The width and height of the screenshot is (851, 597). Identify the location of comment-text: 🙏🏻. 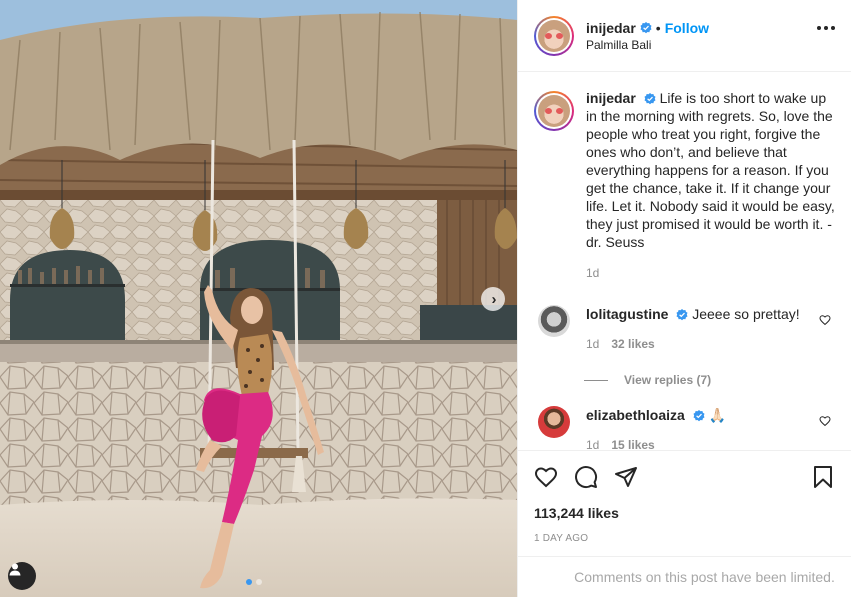
(717, 415).